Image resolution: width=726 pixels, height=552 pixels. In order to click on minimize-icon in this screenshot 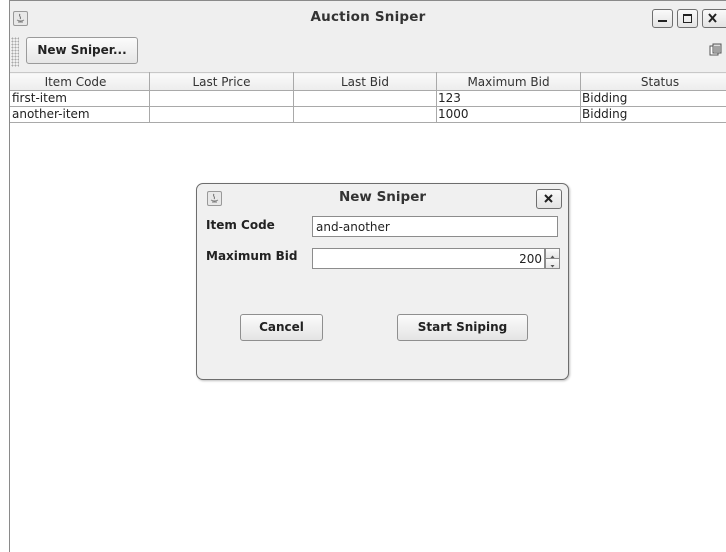, I will do `click(662, 21)`.